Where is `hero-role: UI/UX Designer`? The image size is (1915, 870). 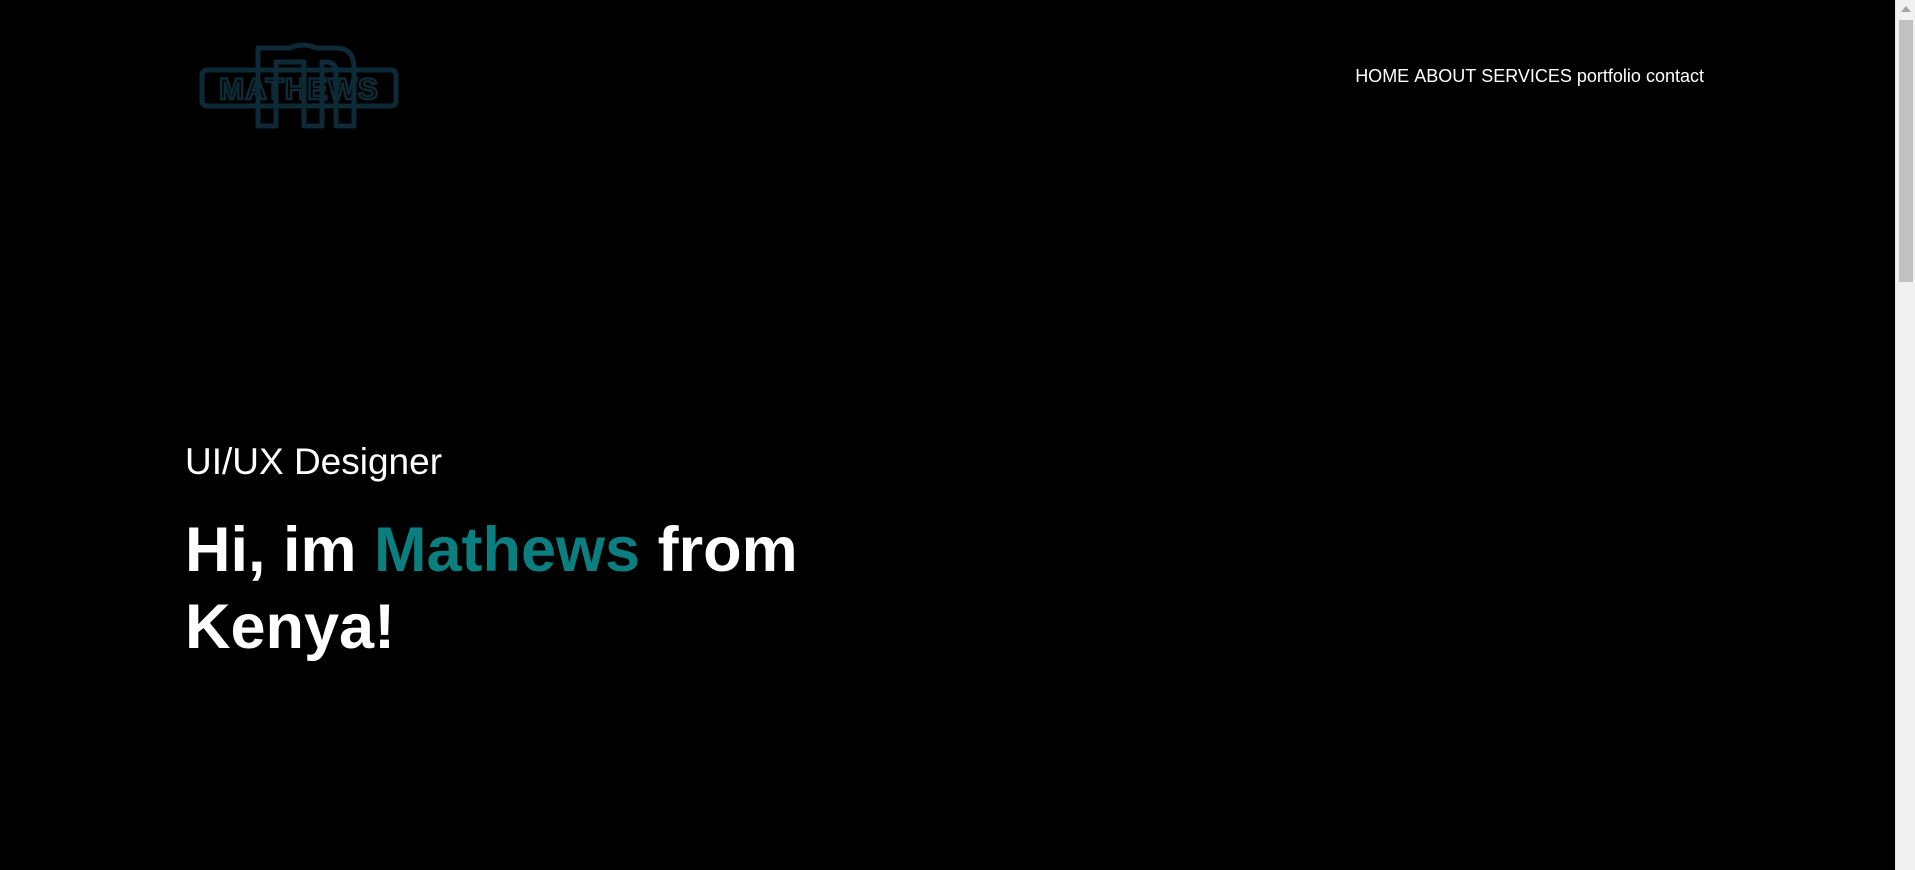 hero-role: UI/UX Designer is located at coordinates (314, 461).